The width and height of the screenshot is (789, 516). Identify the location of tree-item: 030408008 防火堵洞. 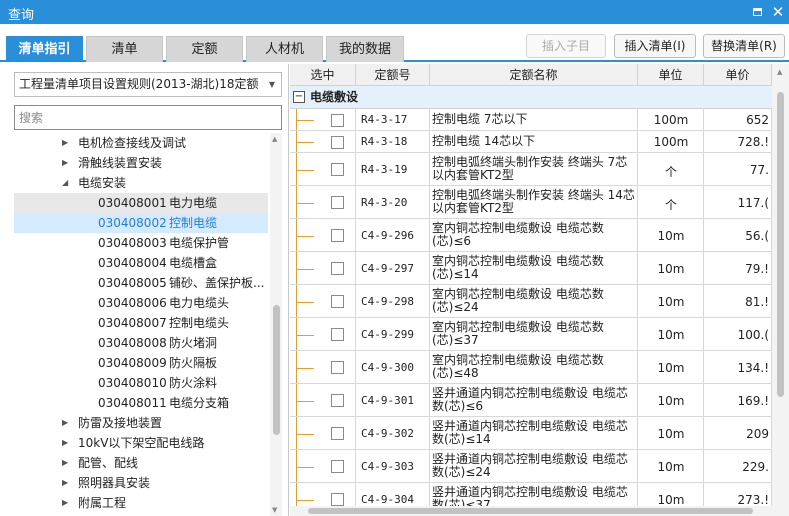
(141, 343).